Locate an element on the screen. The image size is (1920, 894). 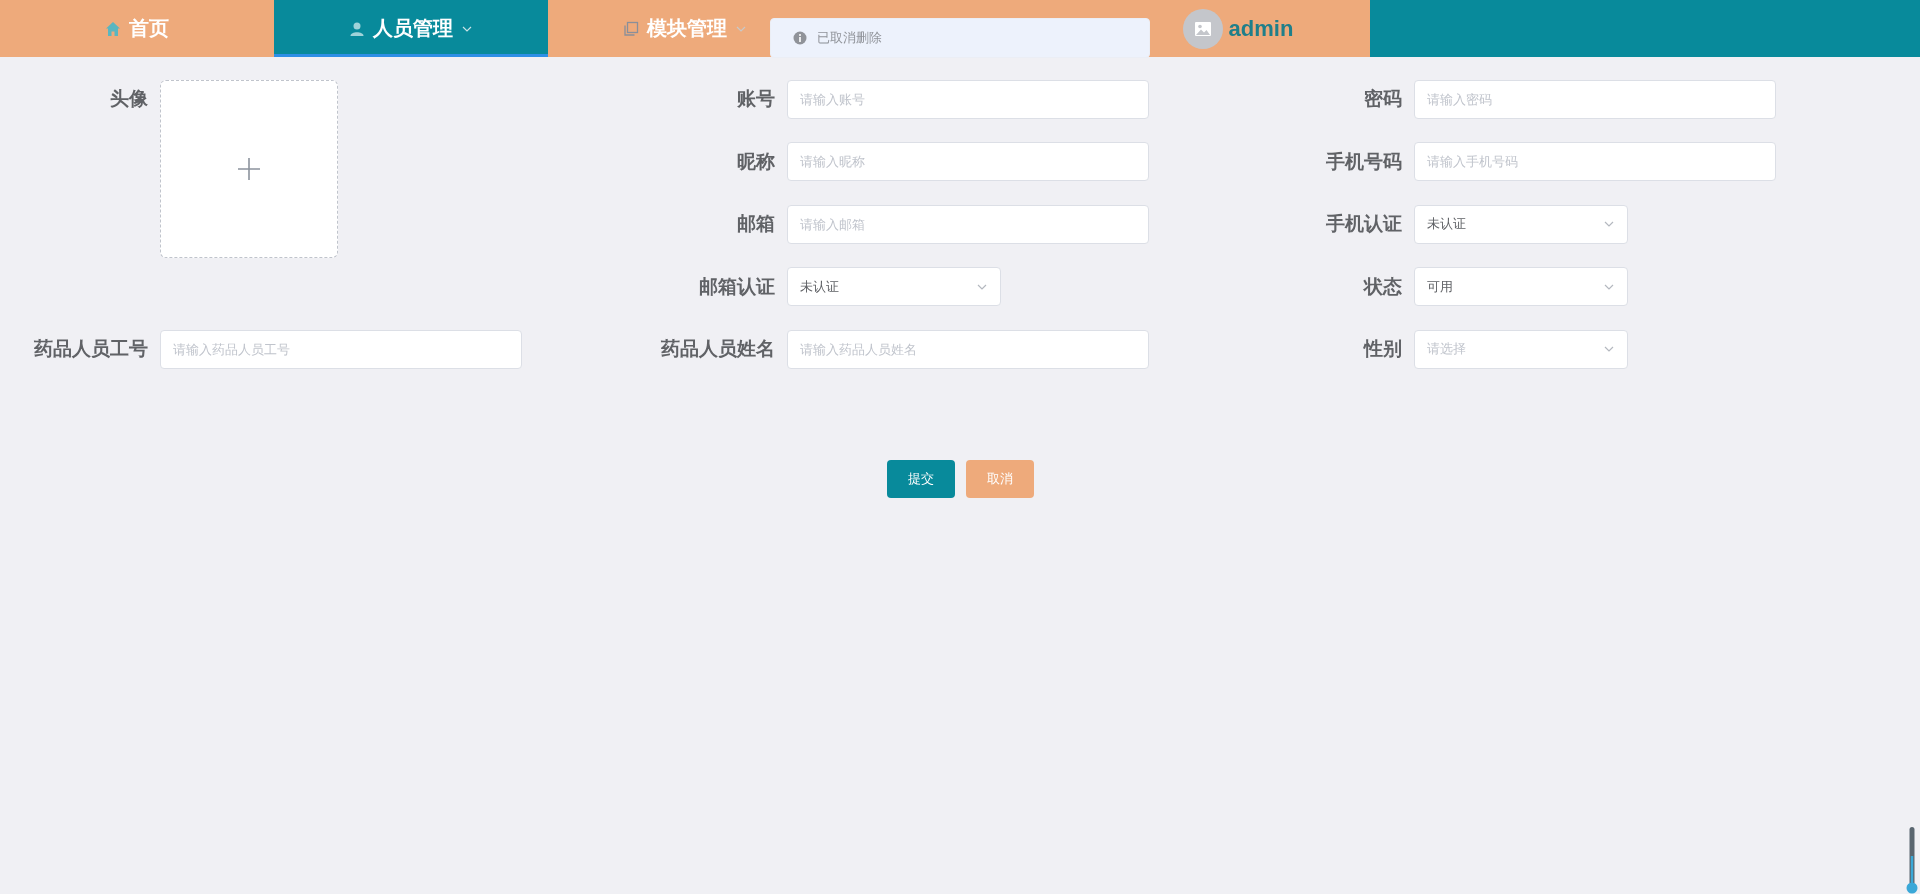
copy-icon is located at coordinates (631, 28).